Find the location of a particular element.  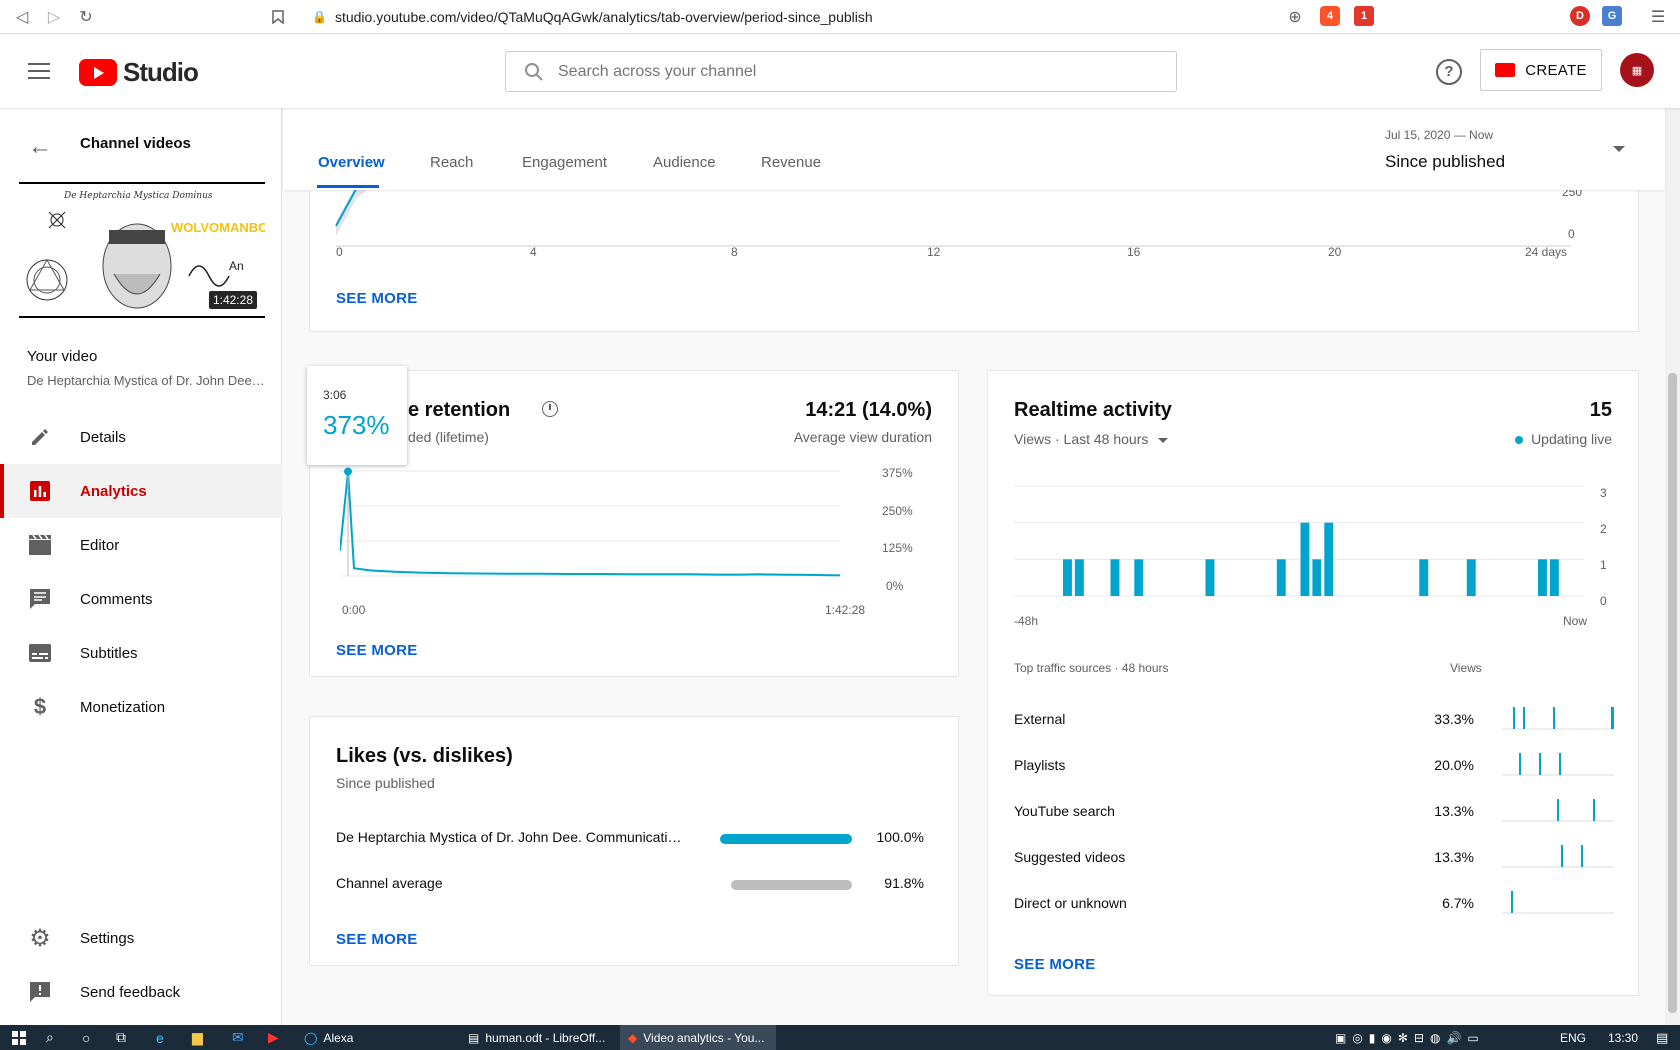

realtime-filter-dropdown: Views · Last 48 hours is located at coordinates (1091, 439).